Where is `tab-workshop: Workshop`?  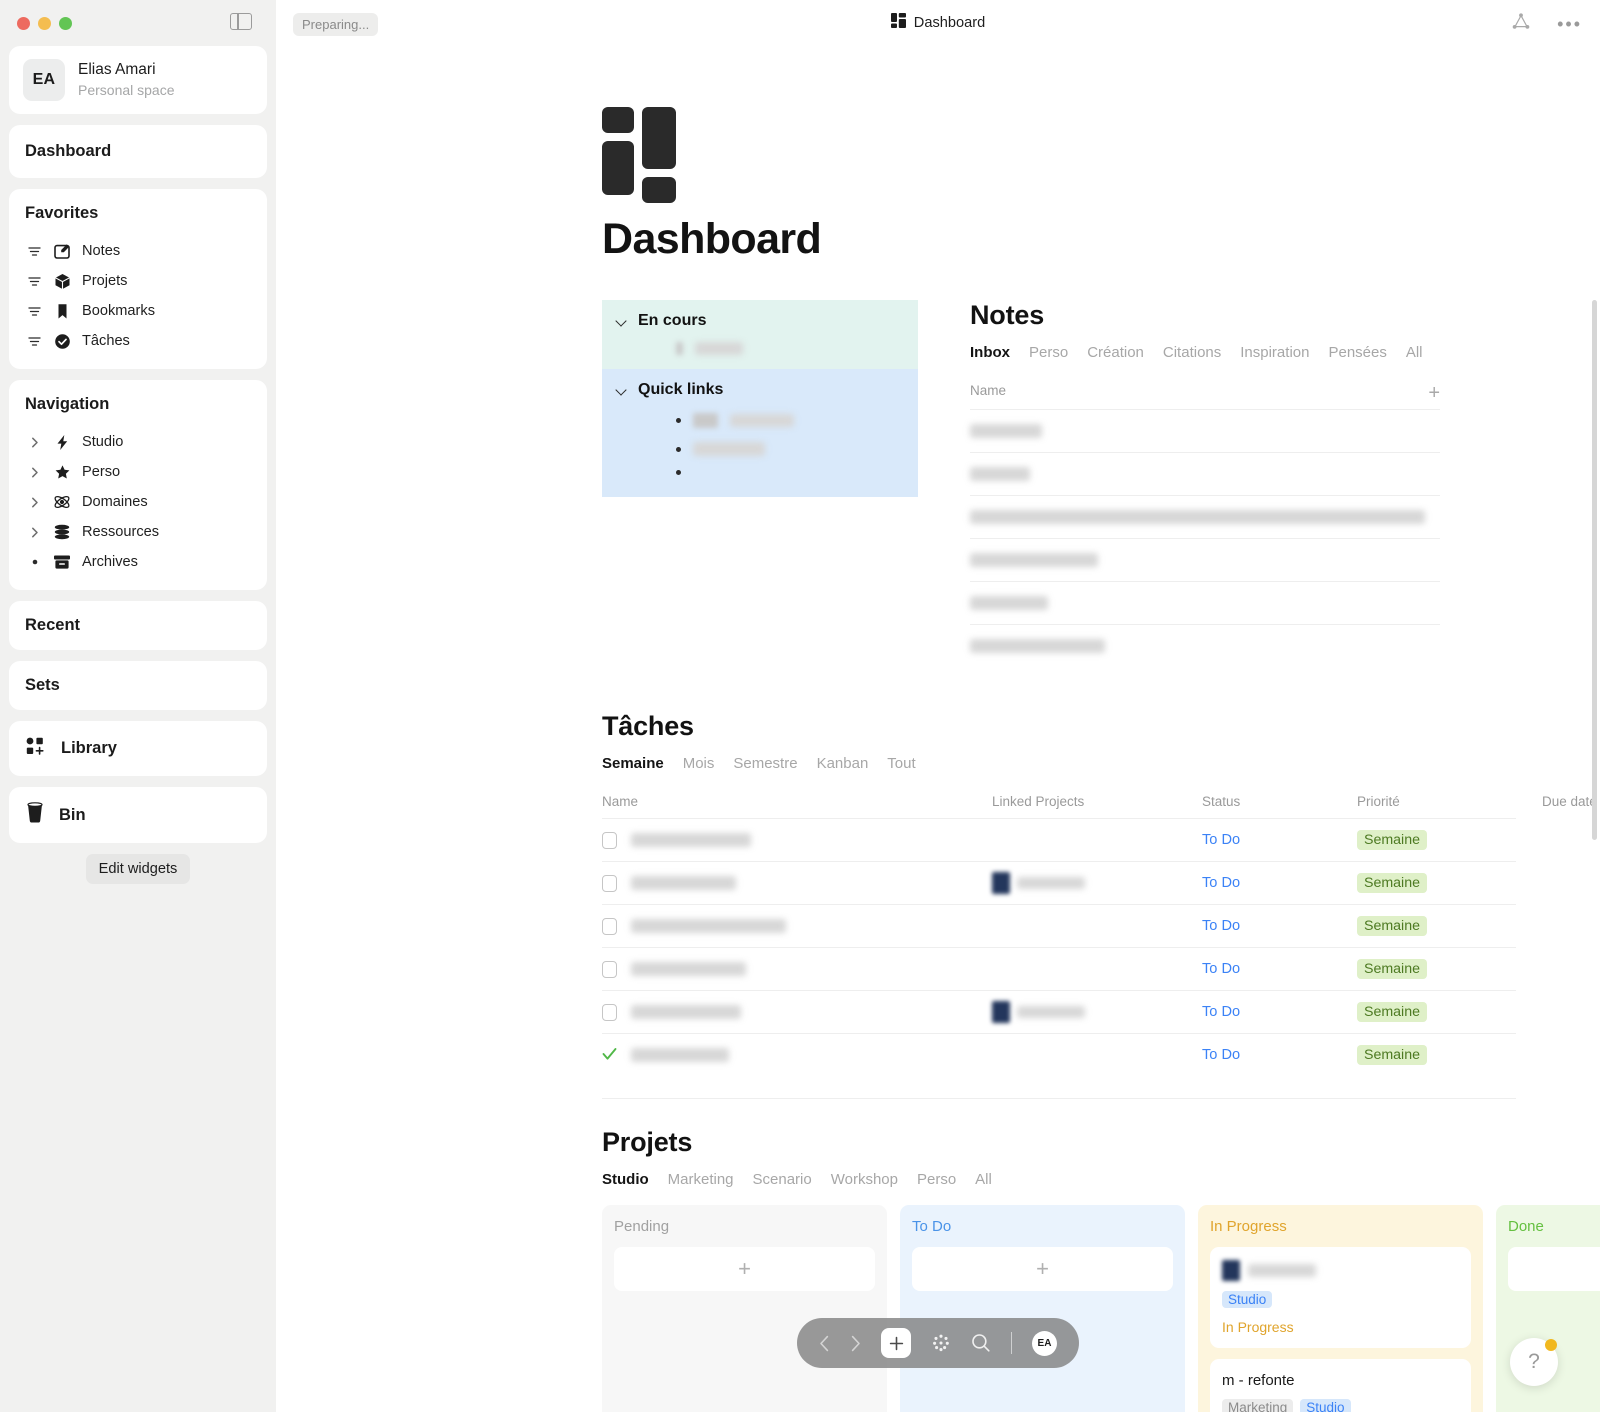 tab-workshop: Workshop is located at coordinates (864, 1179).